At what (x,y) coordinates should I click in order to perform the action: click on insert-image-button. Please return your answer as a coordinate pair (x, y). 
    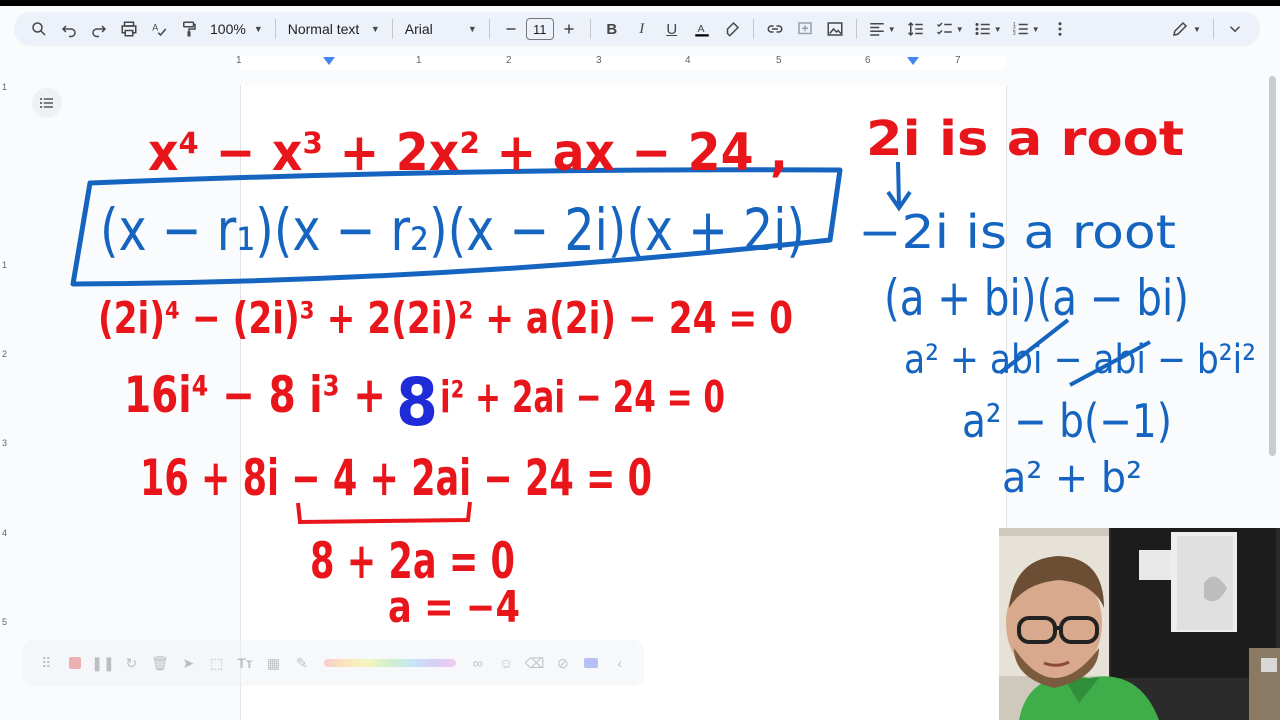
    Looking at the image, I should click on (835, 29).